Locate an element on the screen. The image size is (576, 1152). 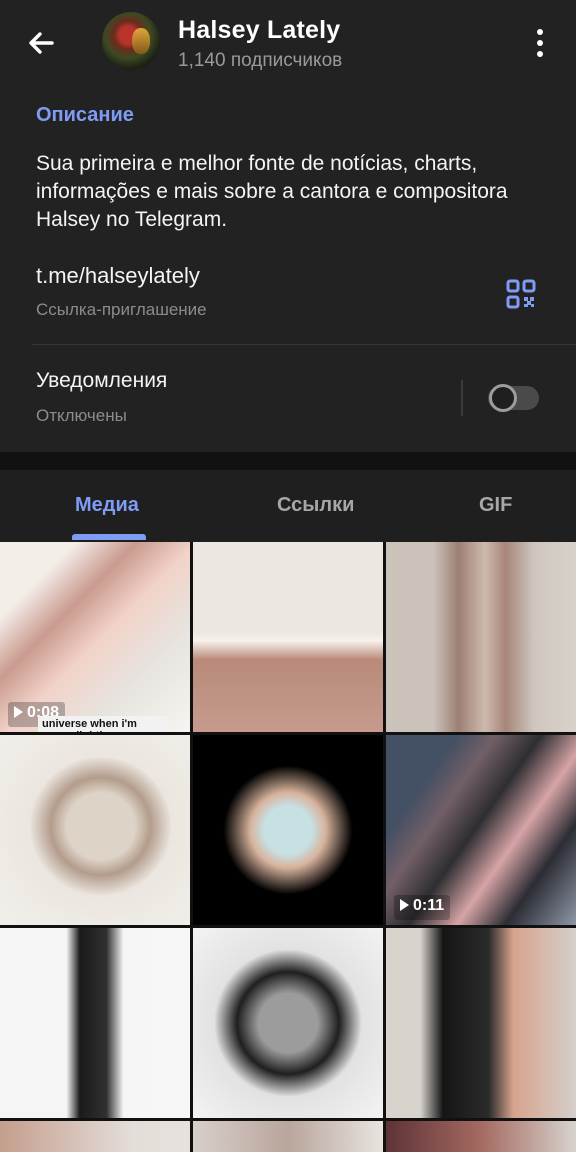
channel-title: Halsey Lately is located at coordinates (259, 30).